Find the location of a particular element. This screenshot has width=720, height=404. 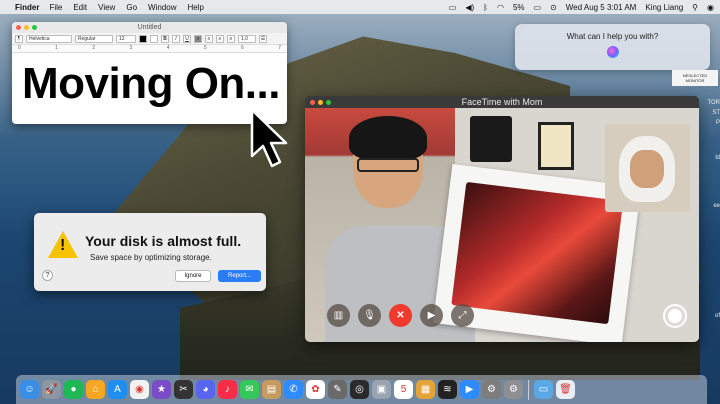

utility-icon: ⚙ is located at coordinates (491, 389).